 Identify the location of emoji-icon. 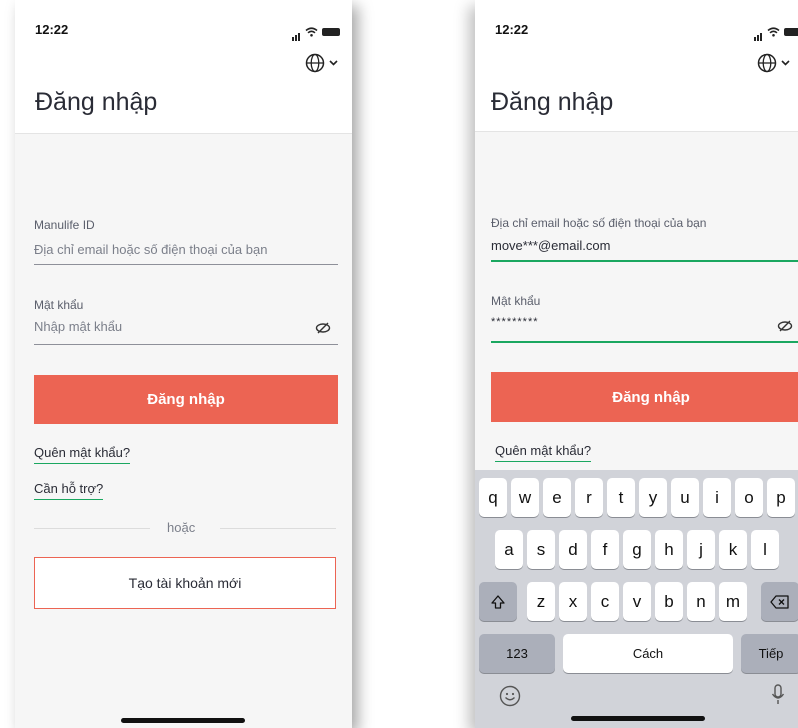
(510, 696).